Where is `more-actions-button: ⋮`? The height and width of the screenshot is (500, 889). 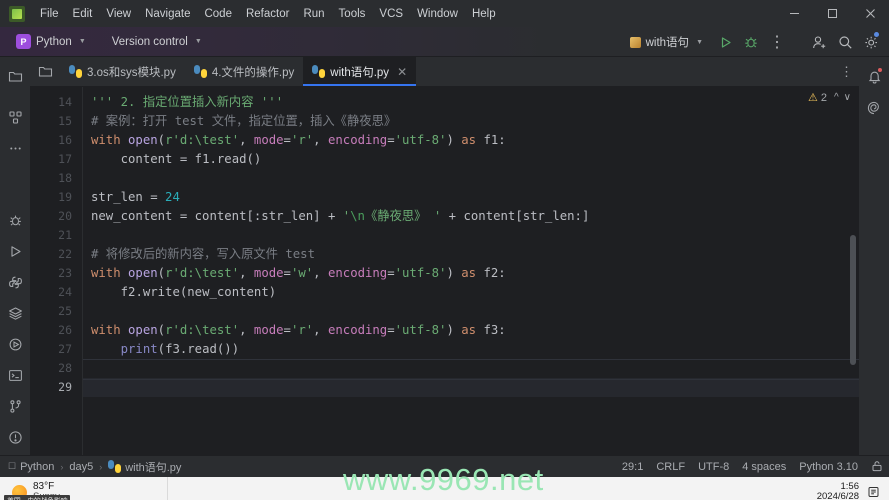 more-actions-button: ⋮ is located at coordinates (777, 42).